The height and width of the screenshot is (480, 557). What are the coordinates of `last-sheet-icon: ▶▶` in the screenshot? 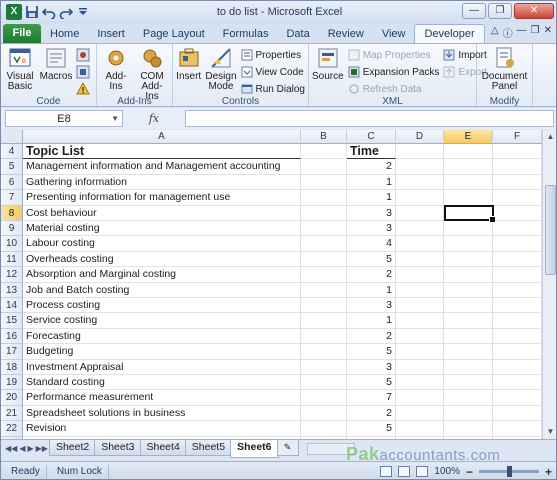 It's located at (42, 448).